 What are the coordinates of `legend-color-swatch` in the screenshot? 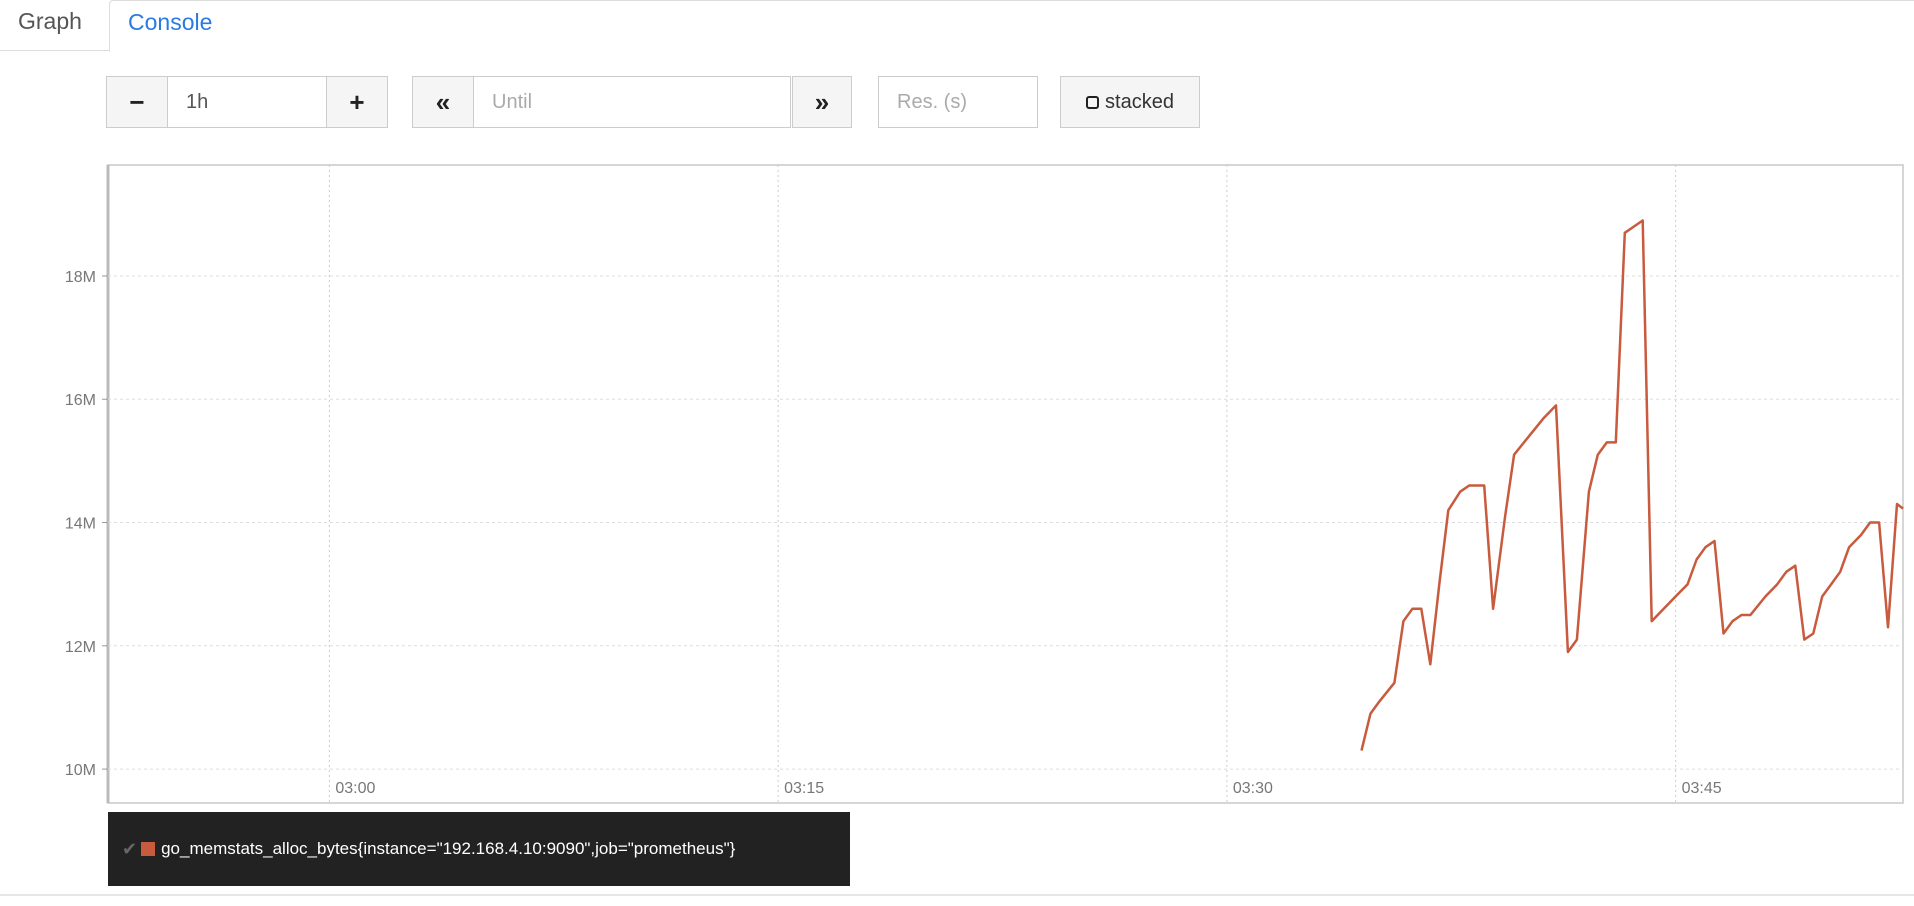 It's located at (148, 849).